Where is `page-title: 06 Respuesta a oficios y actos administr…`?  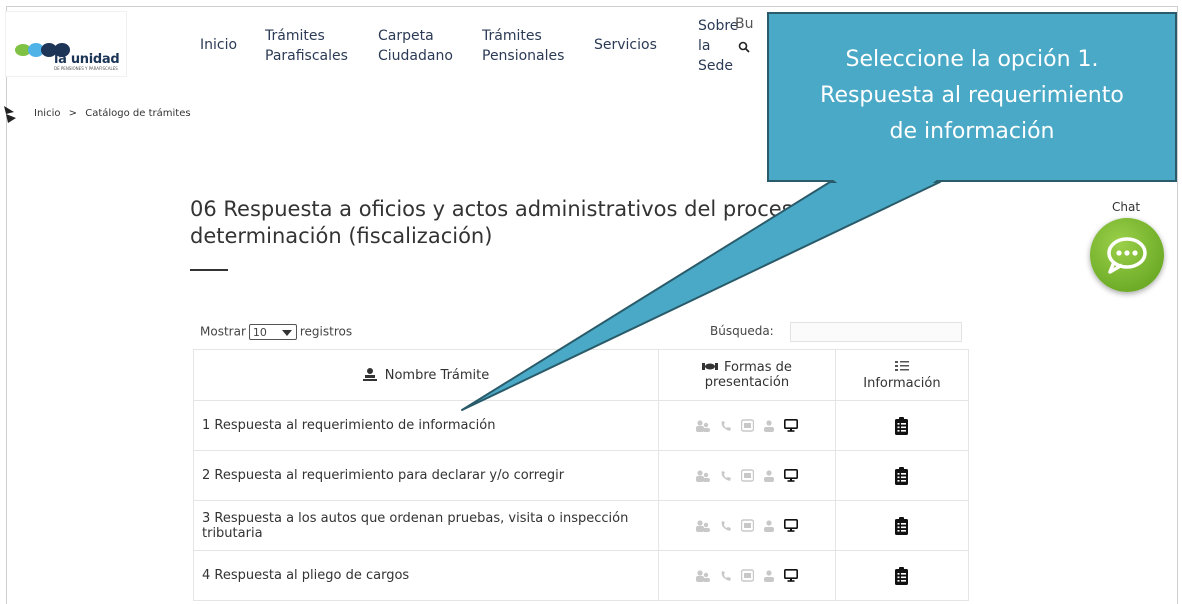
page-title: 06 Respuesta a oficios y actos administr… is located at coordinates (514, 222).